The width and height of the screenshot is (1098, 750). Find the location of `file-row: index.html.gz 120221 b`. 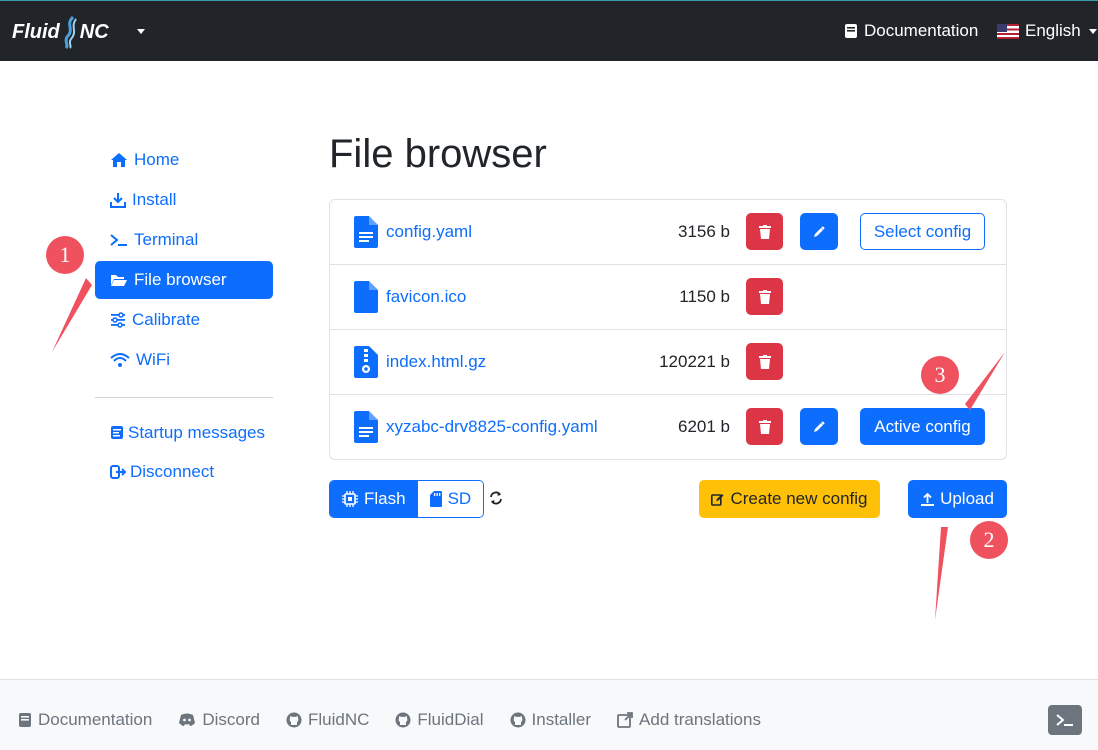

file-row: index.html.gz 120221 b is located at coordinates (668, 362).